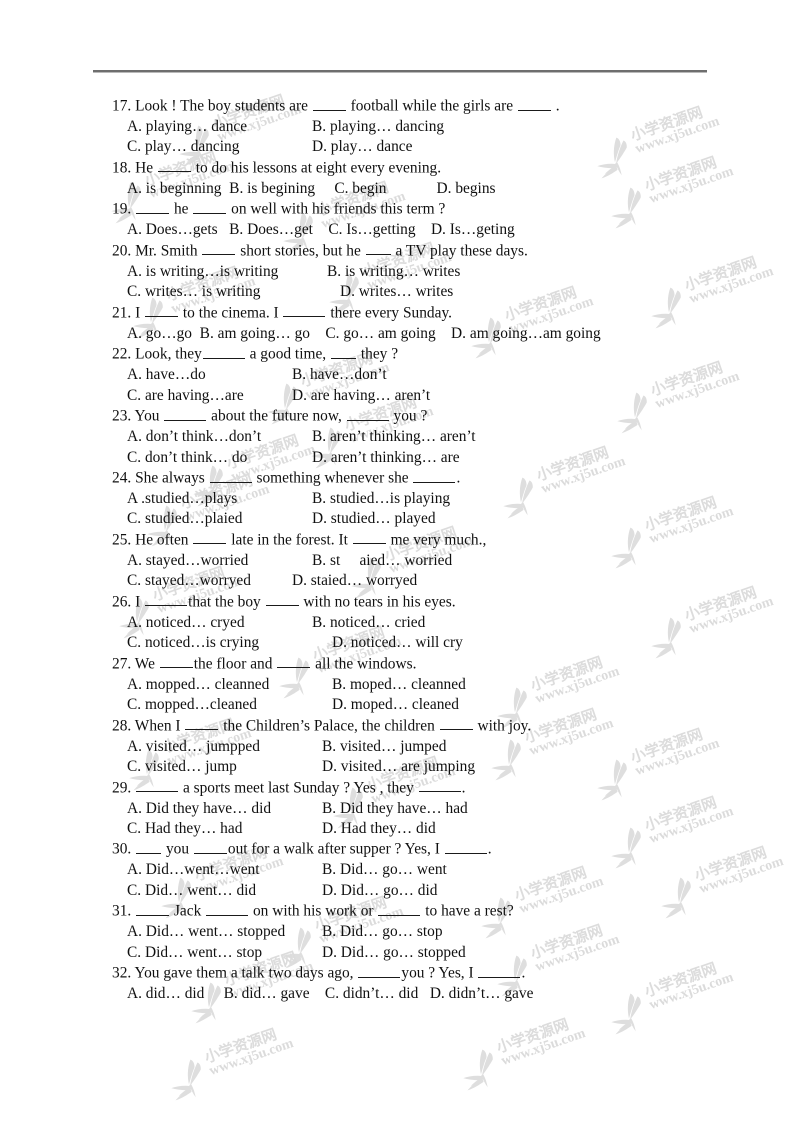 This screenshot has width=800, height=1132. Describe the element at coordinates (394, 953) in the screenshot. I see `option-choice: D. Did… go… stopped` at that location.